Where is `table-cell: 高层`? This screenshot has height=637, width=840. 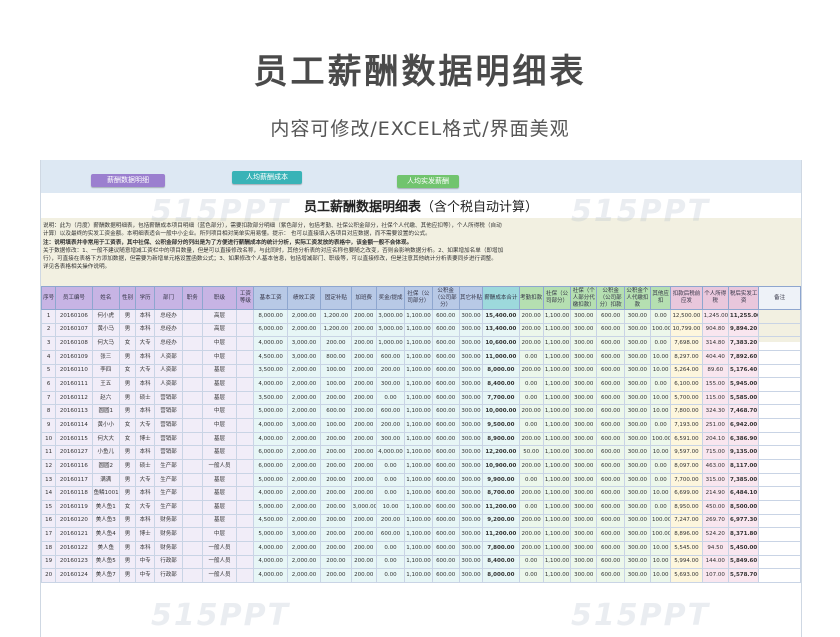 table-cell: 高层 is located at coordinates (219, 316).